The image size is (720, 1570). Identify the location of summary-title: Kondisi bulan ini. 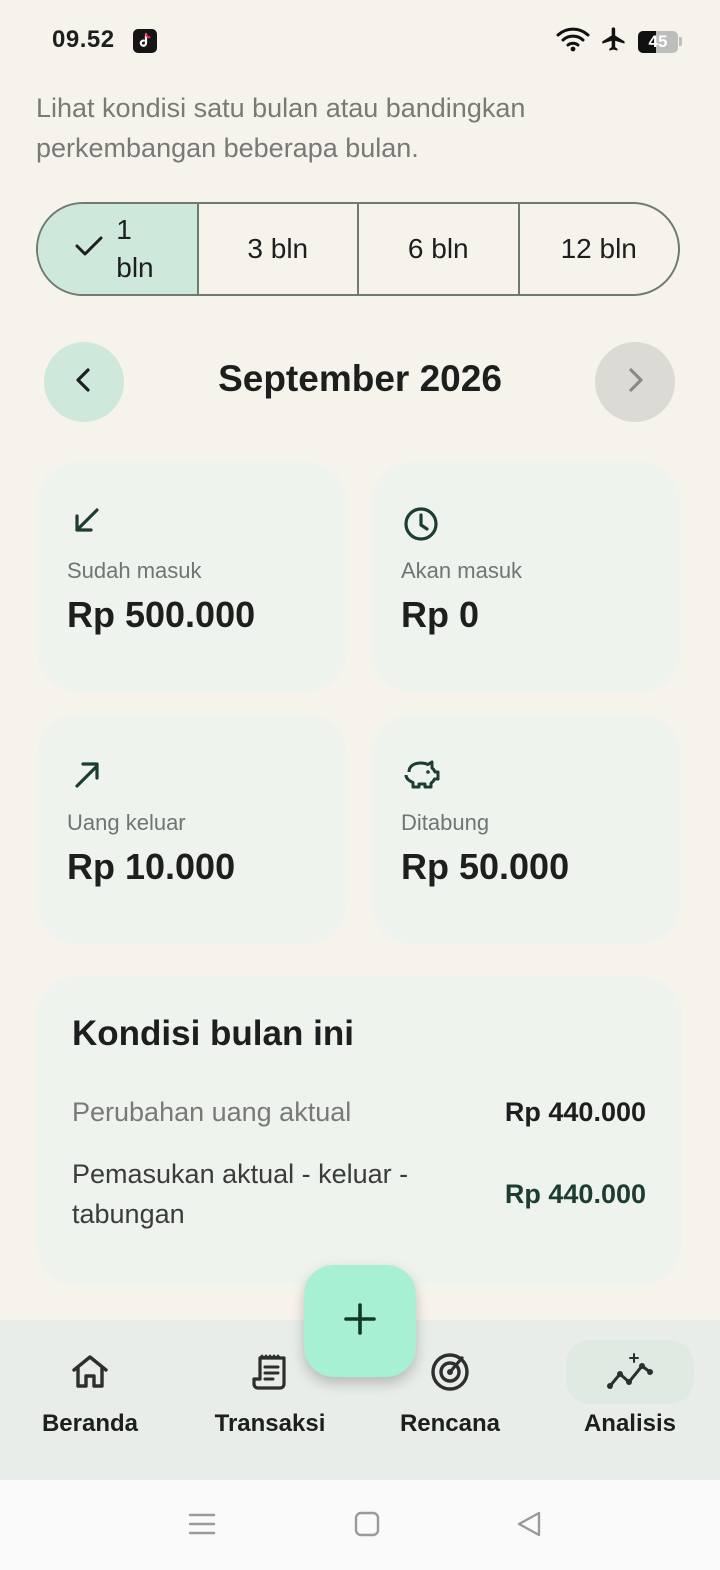
(213, 1033).